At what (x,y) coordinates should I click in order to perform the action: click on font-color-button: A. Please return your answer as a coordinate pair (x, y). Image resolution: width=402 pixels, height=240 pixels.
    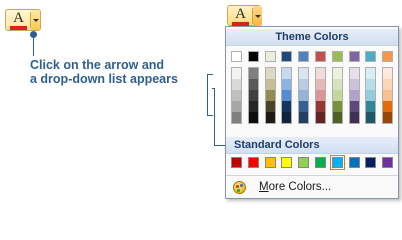
    Looking at the image, I should click on (23, 20).